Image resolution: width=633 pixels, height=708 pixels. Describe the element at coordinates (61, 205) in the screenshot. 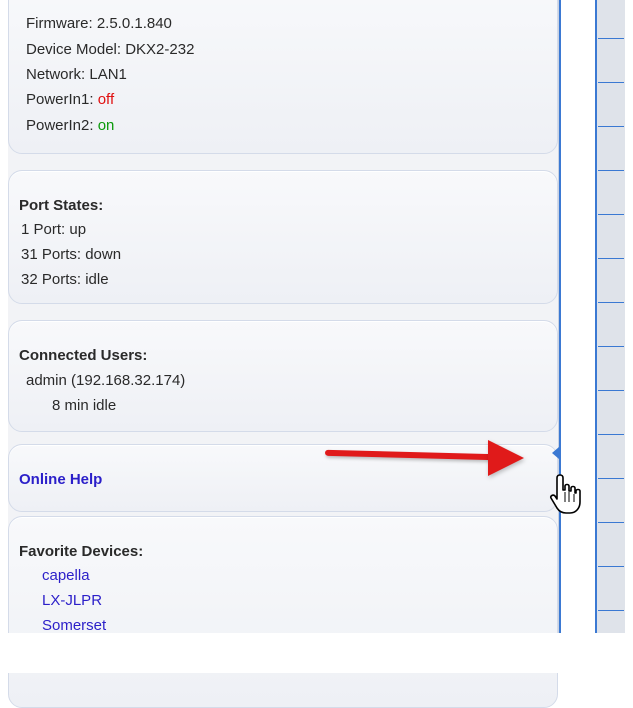

I see `port-states-heading: Port States:` at that location.